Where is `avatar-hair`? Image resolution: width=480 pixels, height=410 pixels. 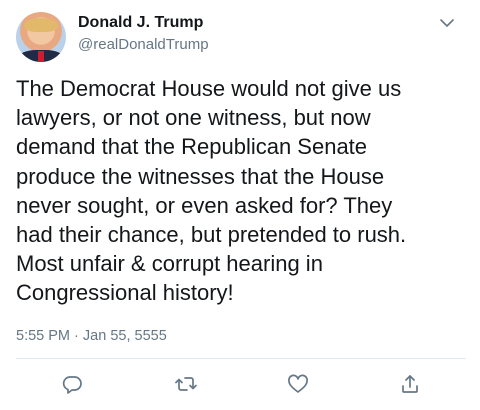
avatar-hair is located at coordinates (41, 25).